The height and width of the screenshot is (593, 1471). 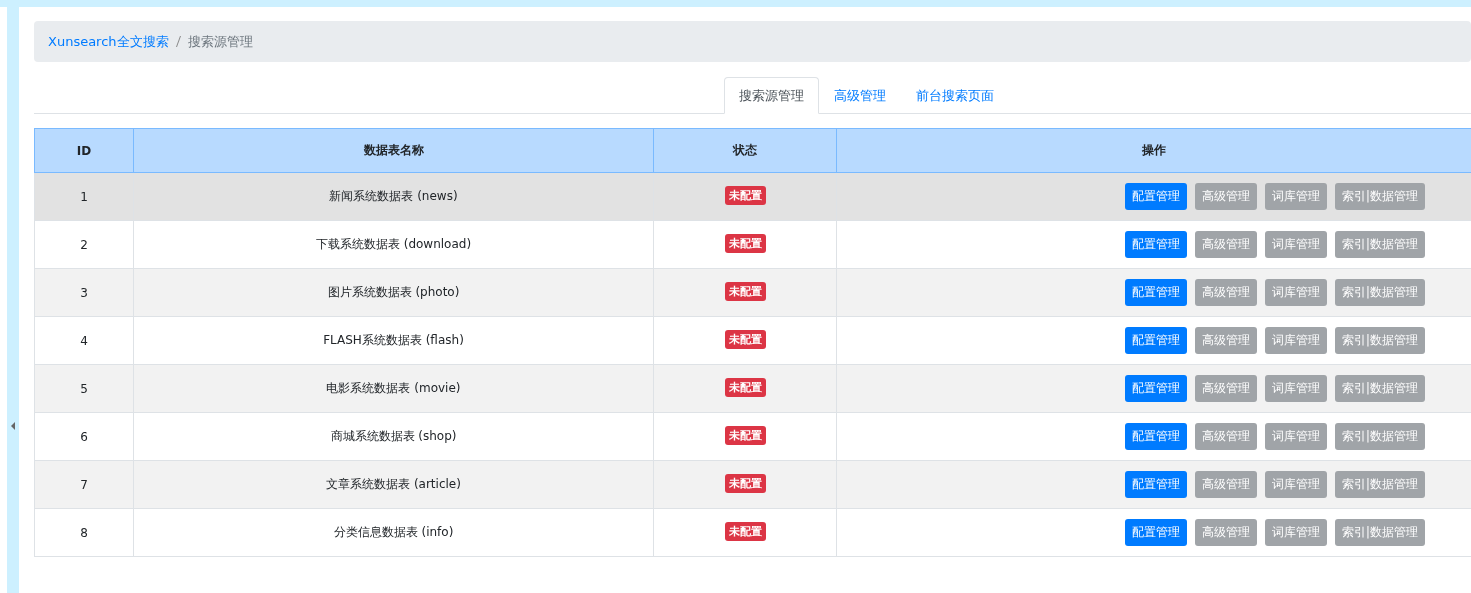 I want to click on table-cell: 1, so click(x=84, y=196).